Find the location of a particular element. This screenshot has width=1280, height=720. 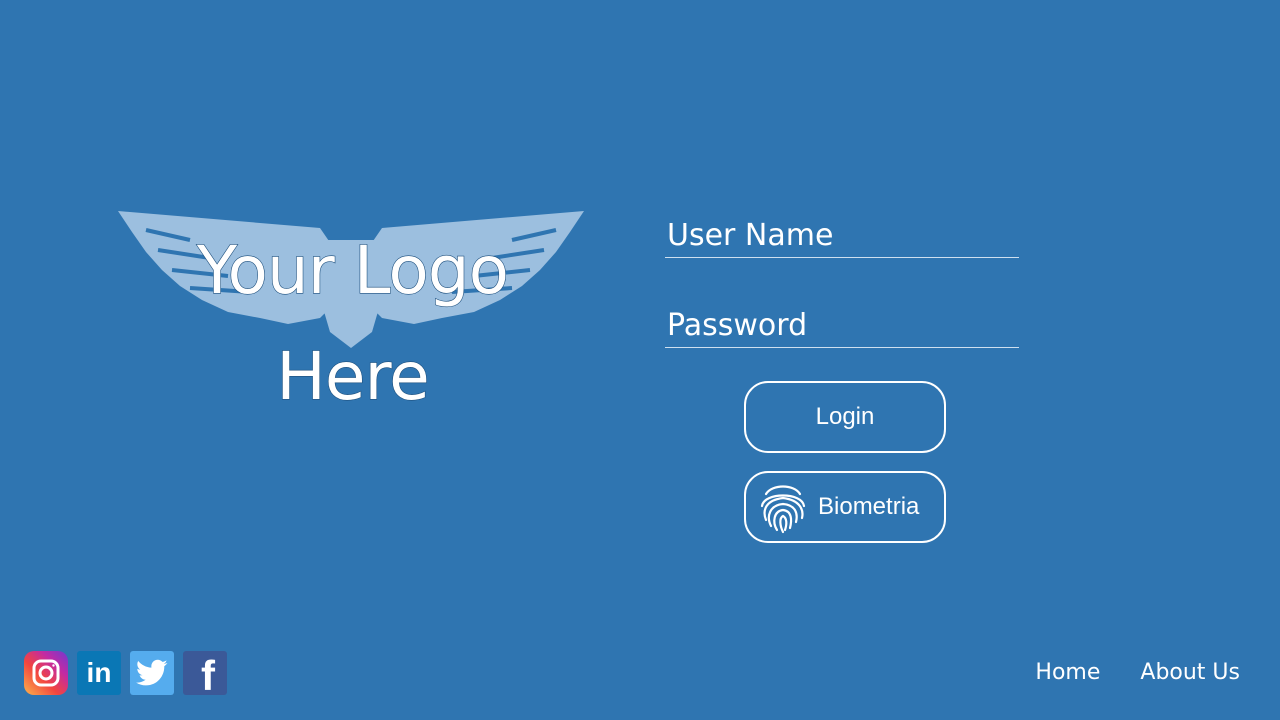

footer-nav: Home About Us is located at coordinates (1137, 672).